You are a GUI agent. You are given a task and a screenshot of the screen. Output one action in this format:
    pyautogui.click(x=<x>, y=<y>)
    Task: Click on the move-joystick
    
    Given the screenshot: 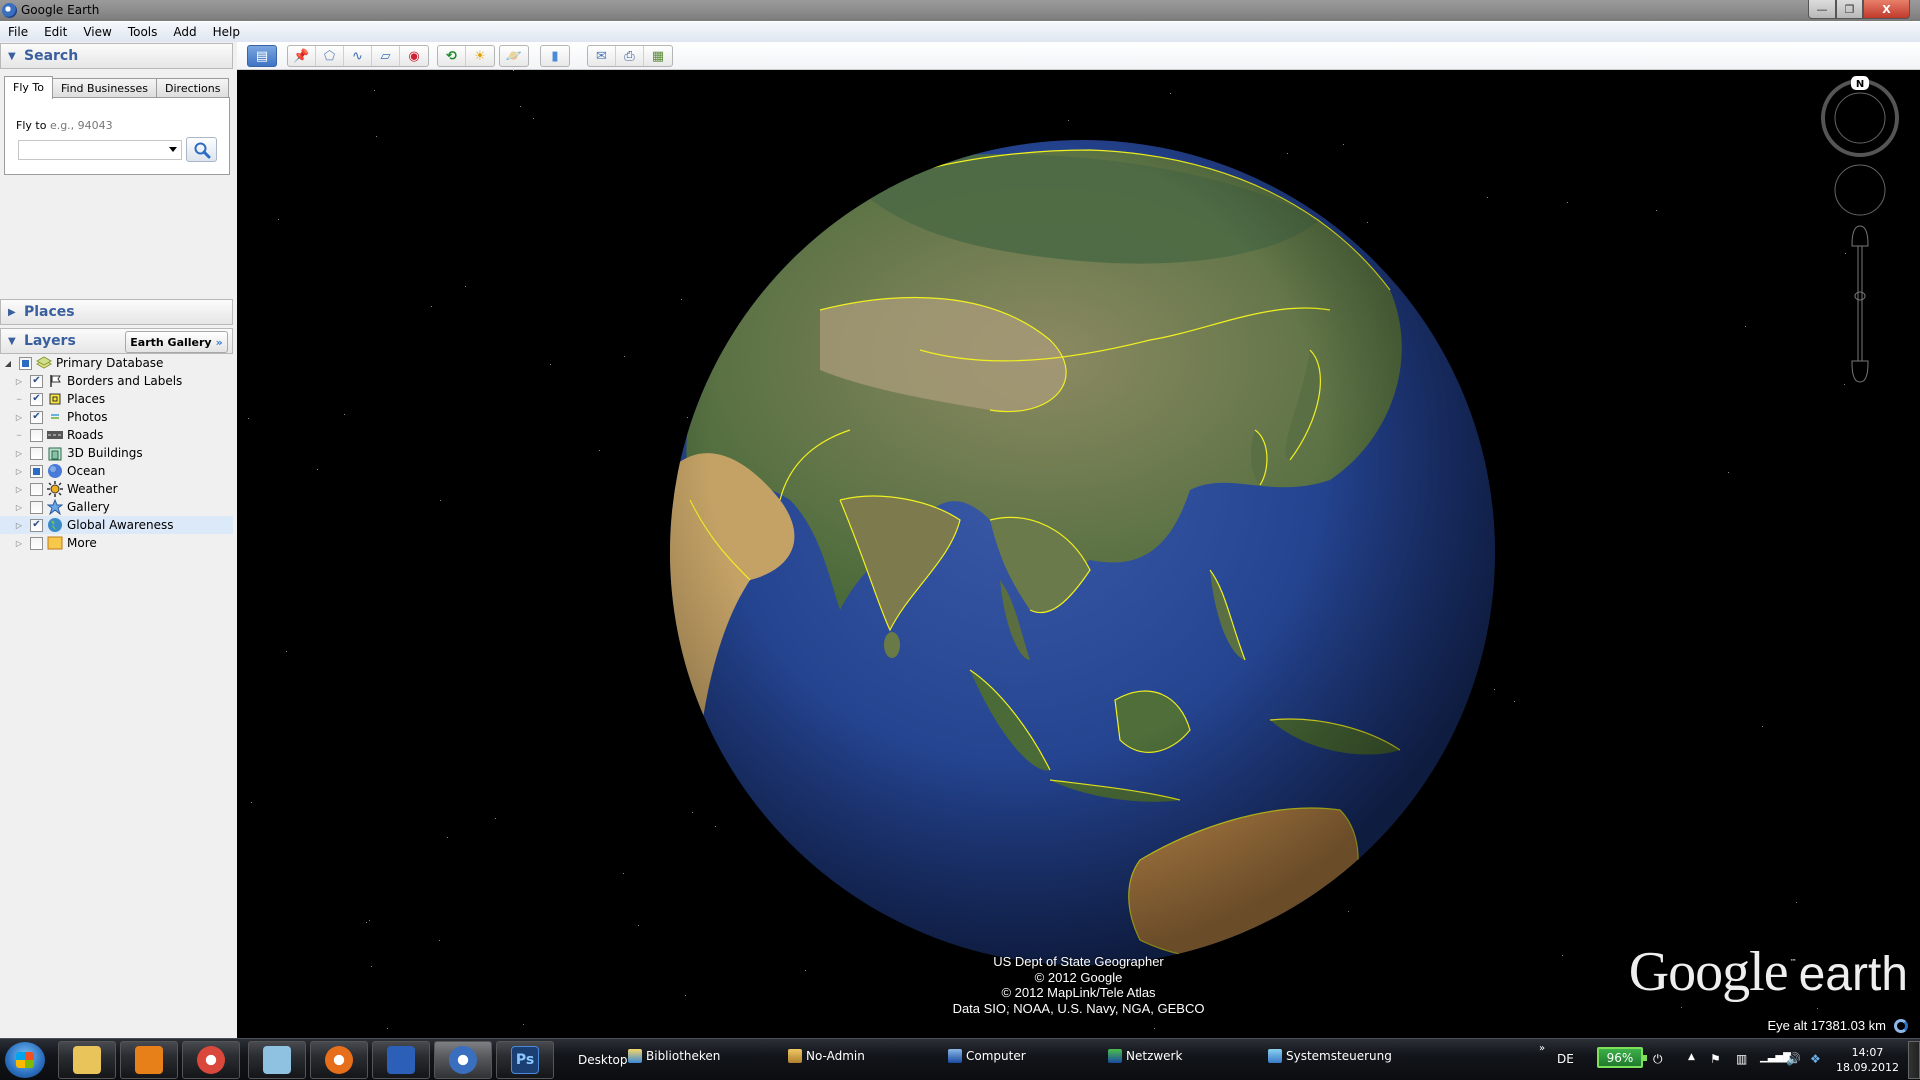 What is the action you would take?
    pyautogui.click(x=1860, y=190)
    